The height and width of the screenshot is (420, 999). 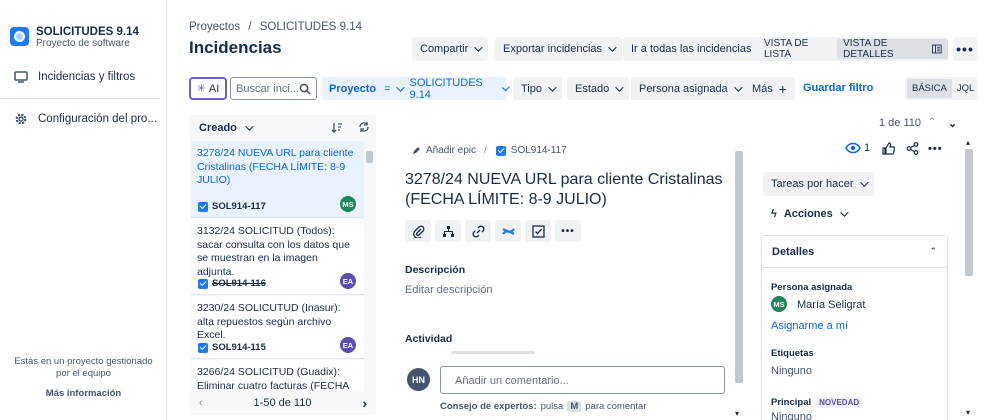 What do you see at coordinates (444, 49) in the screenshot?
I see `share-label: Compartir` at bounding box center [444, 49].